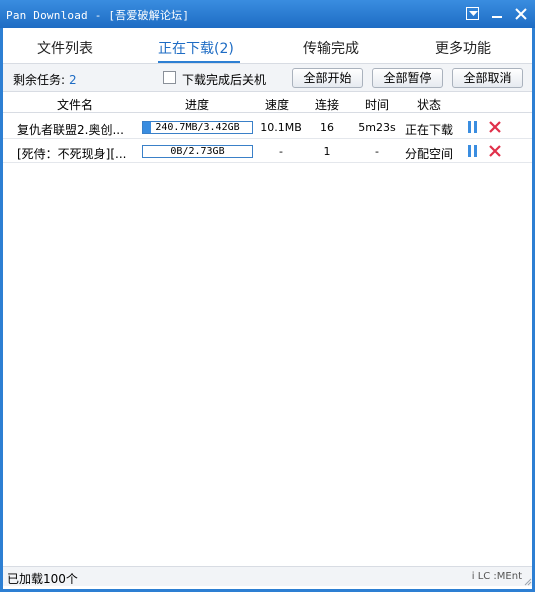 This screenshot has width=535, height=592. Describe the element at coordinates (75, 104) in the screenshot. I see `column-header-filename: 文件名` at that location.